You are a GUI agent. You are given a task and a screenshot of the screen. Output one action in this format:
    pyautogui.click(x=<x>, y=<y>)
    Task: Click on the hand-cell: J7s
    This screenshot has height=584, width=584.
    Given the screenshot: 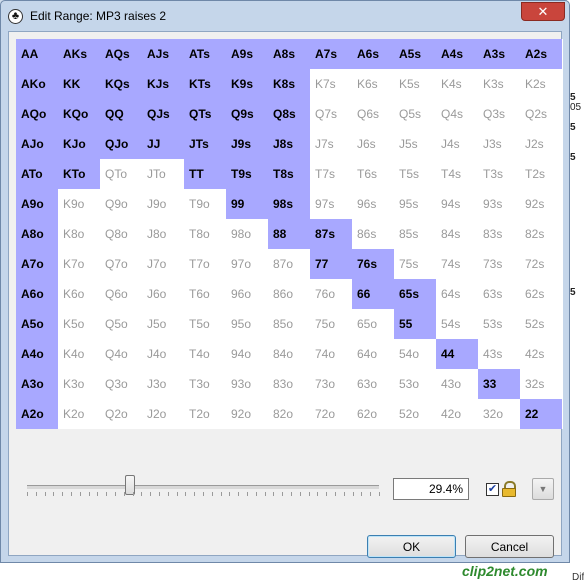 What is the action you would take?
    pyautogui.click(x=331, y=144)
    